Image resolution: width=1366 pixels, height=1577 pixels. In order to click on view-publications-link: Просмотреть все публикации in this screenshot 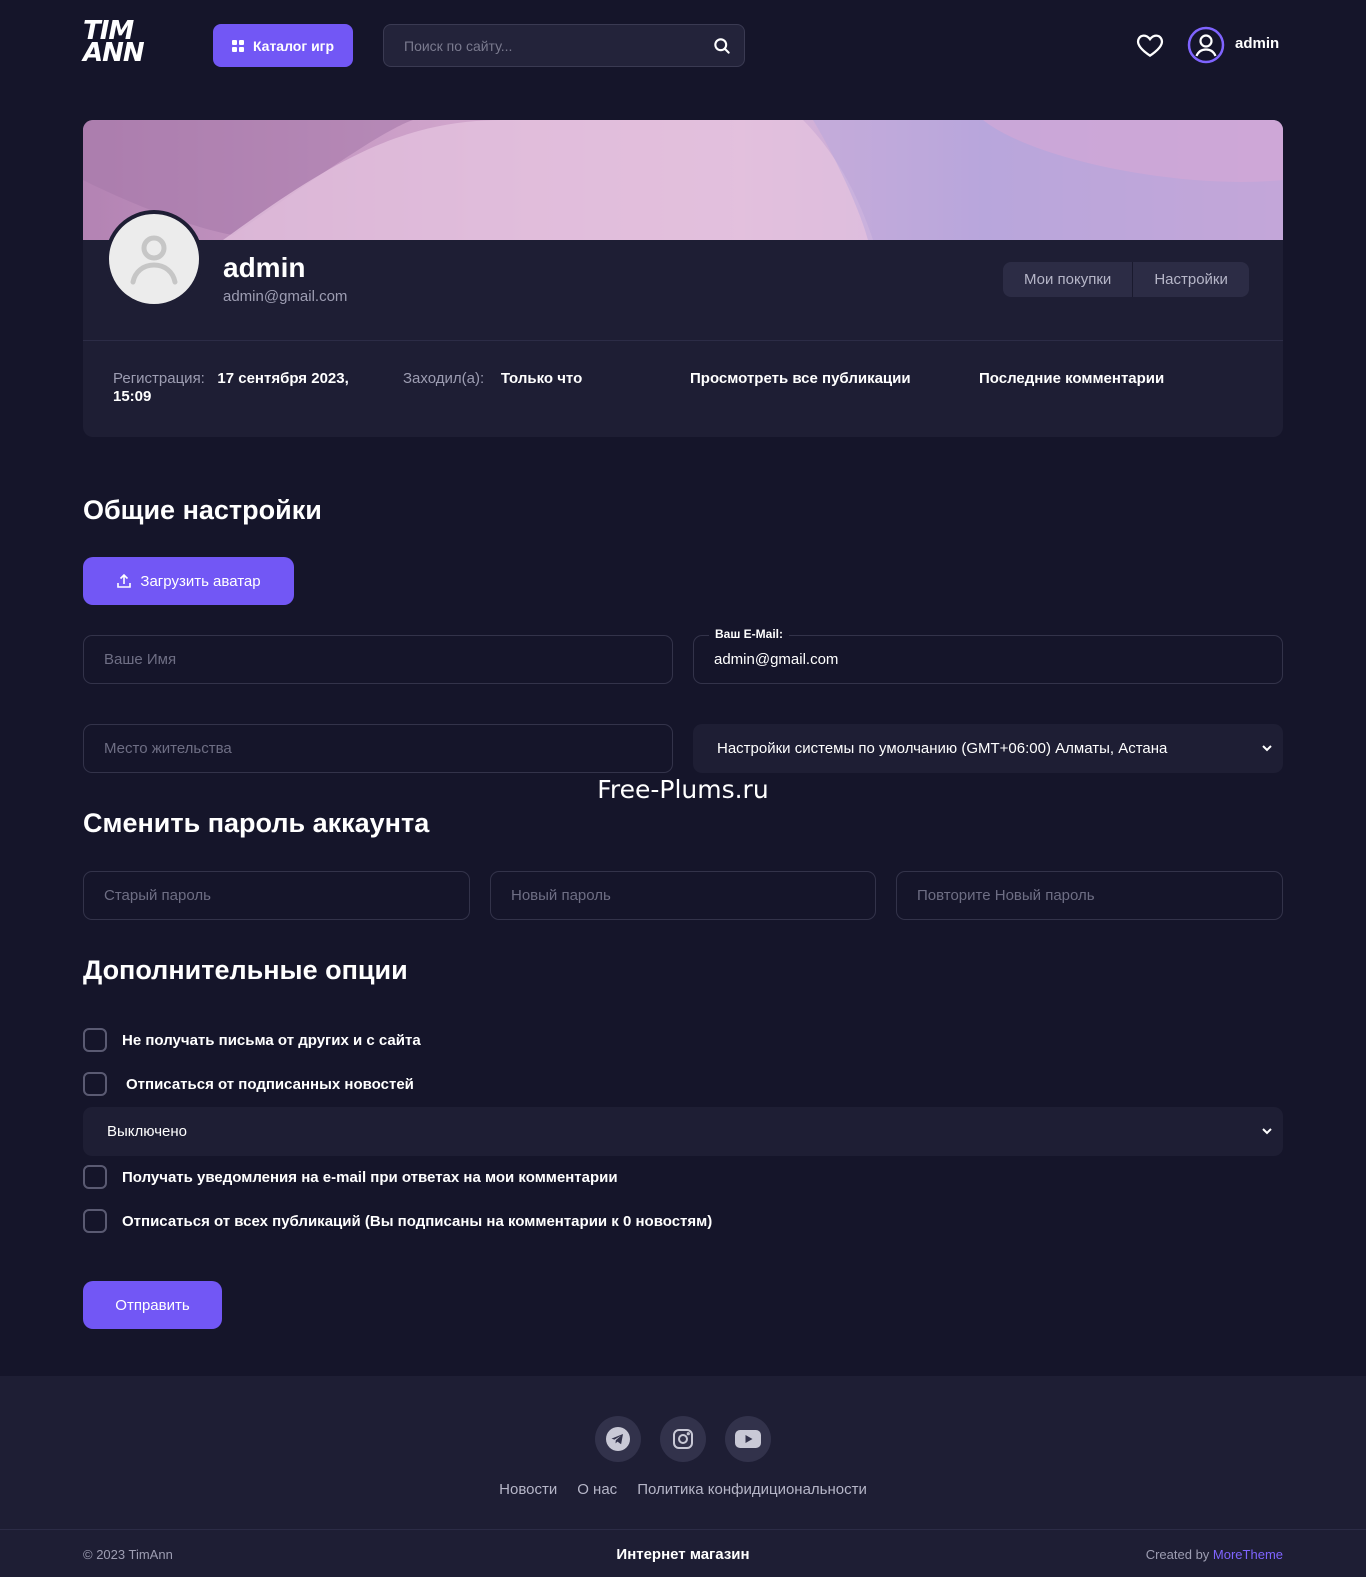, I will do `click(800, 378)`.